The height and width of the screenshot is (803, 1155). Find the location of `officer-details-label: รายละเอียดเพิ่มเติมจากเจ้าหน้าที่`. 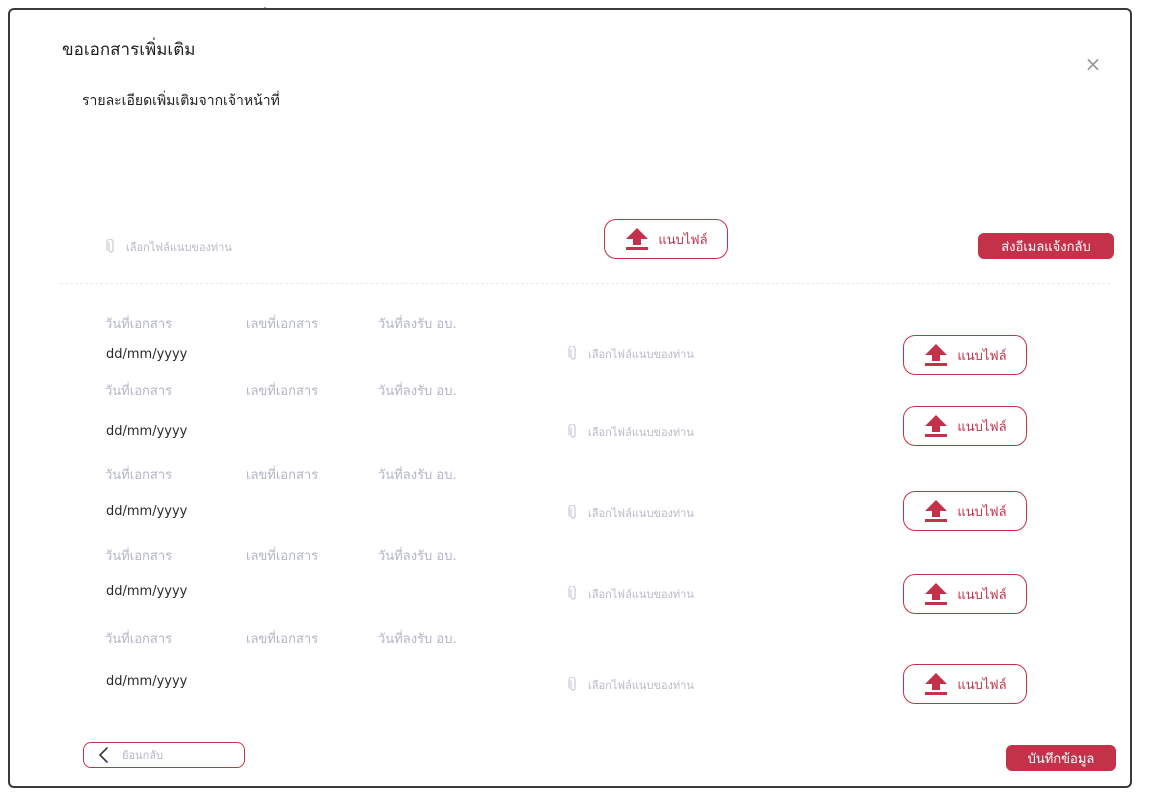

officer-details-label: รายละเอียดเพิ่มเติมจากเจ้าหน้าที่ is located at coordinates (181, 101).